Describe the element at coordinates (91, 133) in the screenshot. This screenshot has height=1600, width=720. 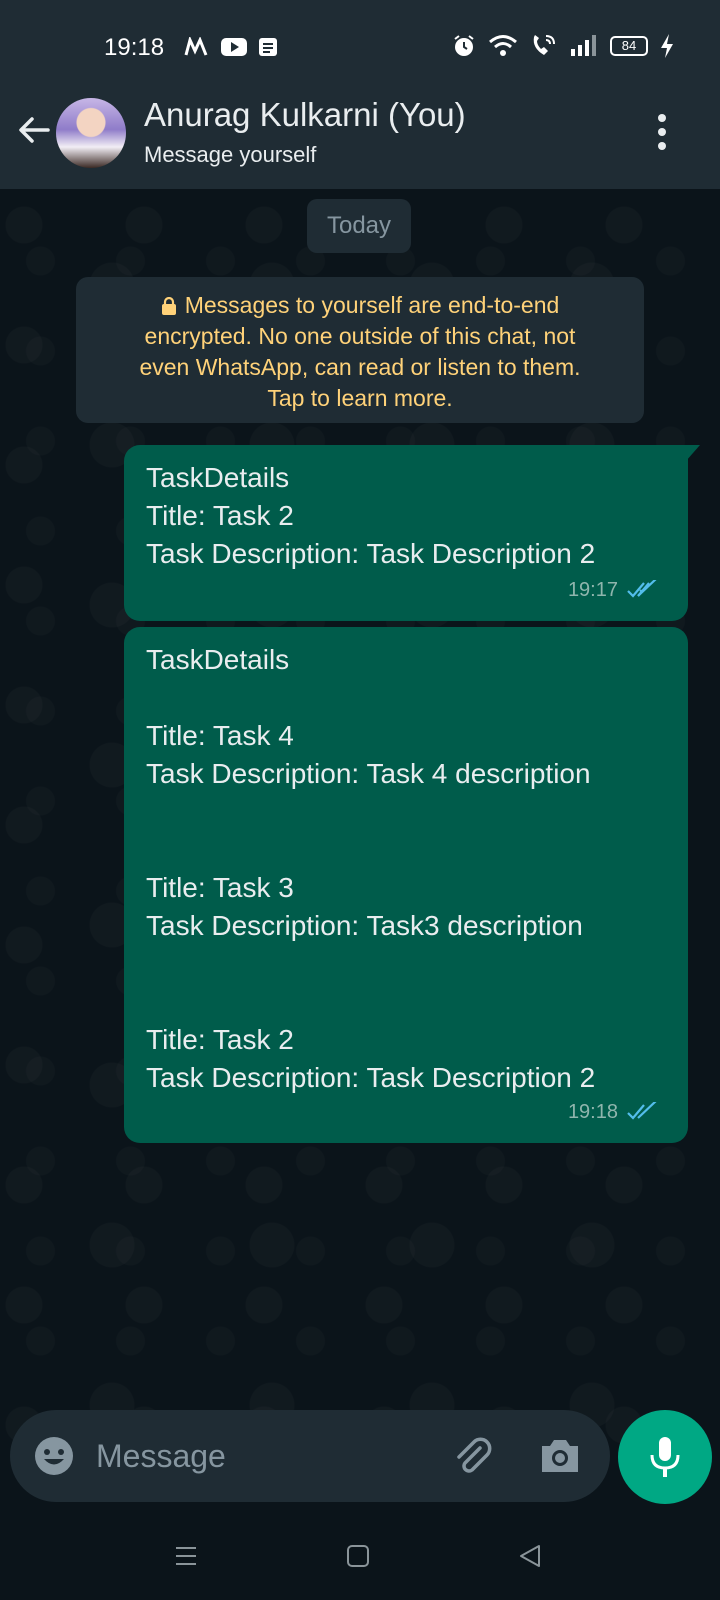
I see `avatar` at that location.